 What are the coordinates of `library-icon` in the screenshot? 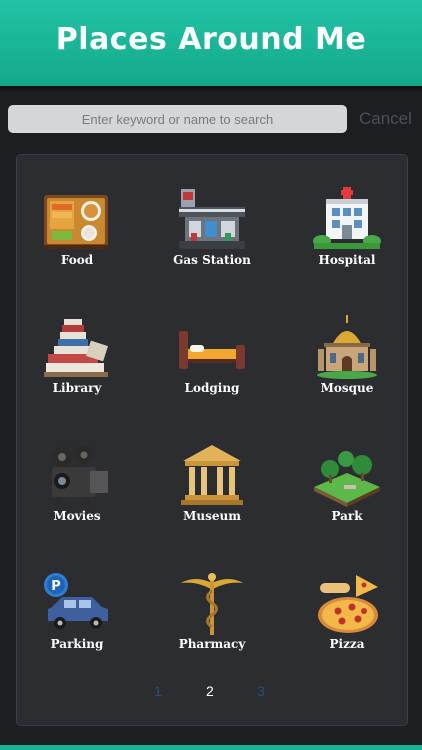 It's located at (76, 348).